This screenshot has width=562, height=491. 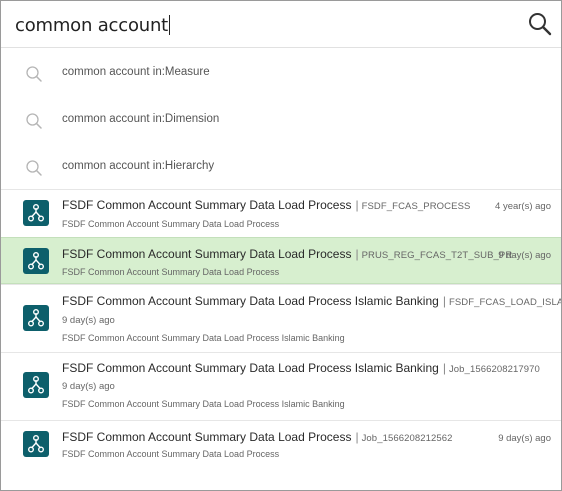 I want to click on search-button, so click(x=540, y=24).